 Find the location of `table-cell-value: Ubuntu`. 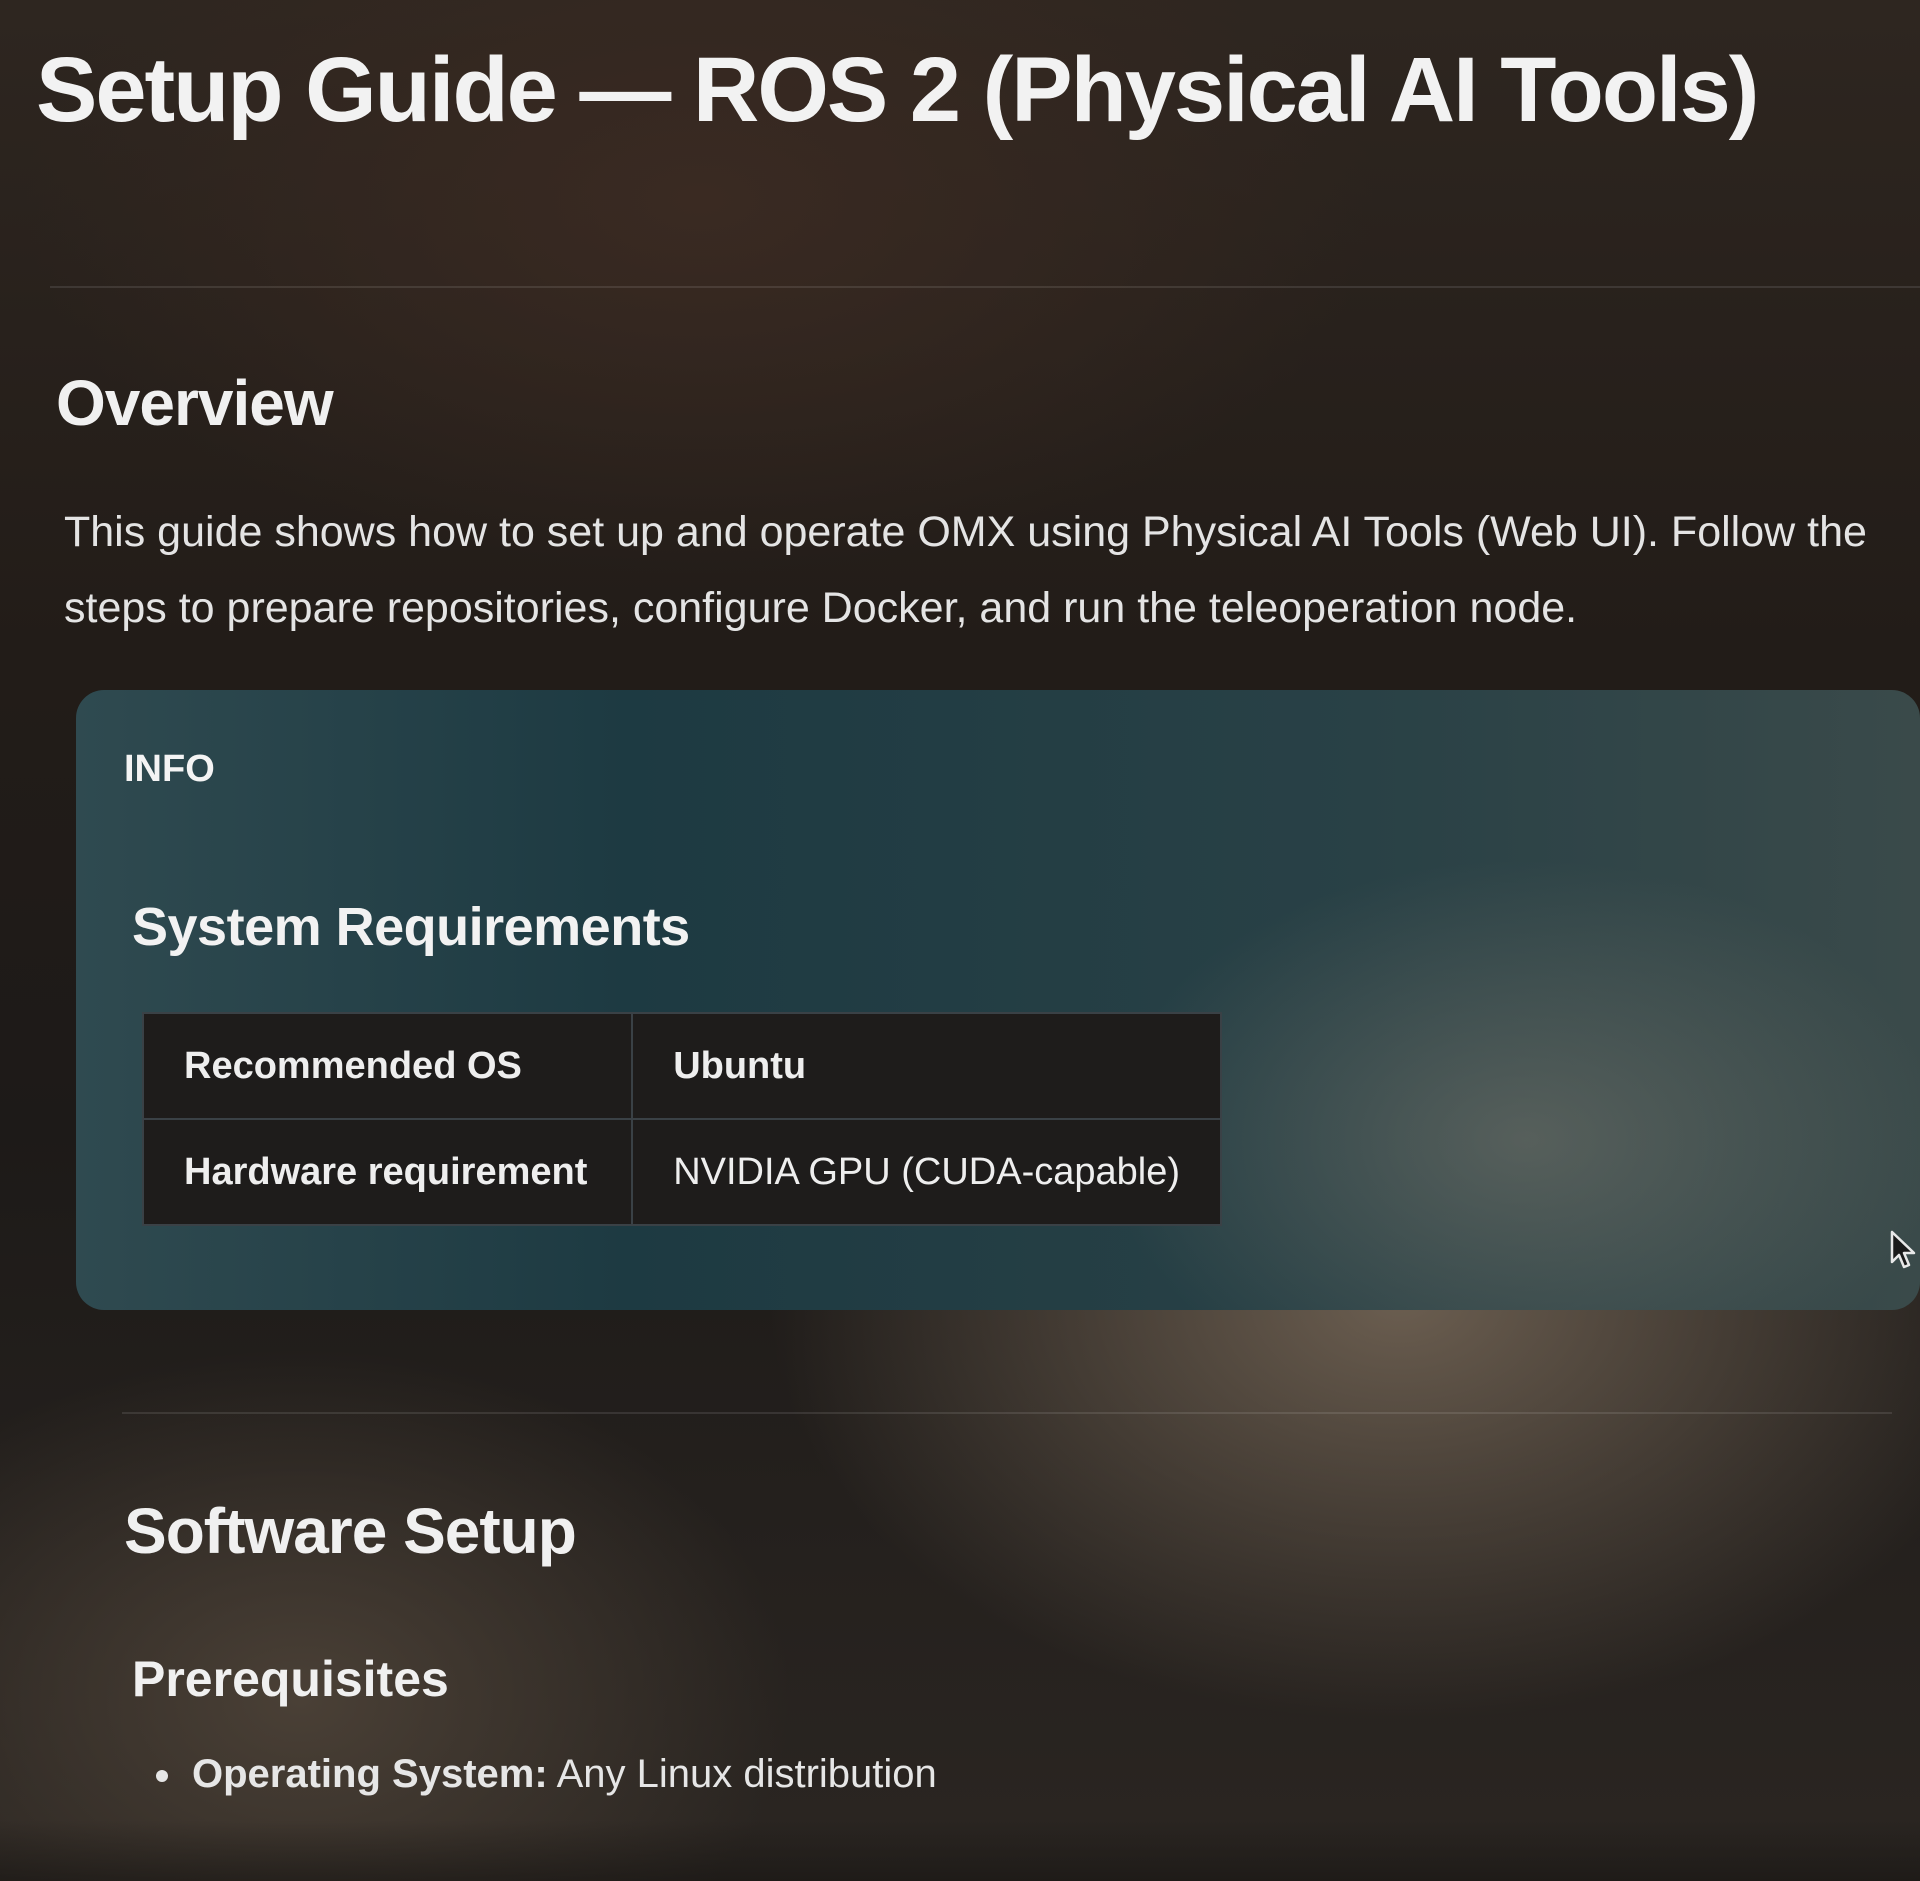

table-cell-value: Ubuntu is located at coordinates (926, 1066).